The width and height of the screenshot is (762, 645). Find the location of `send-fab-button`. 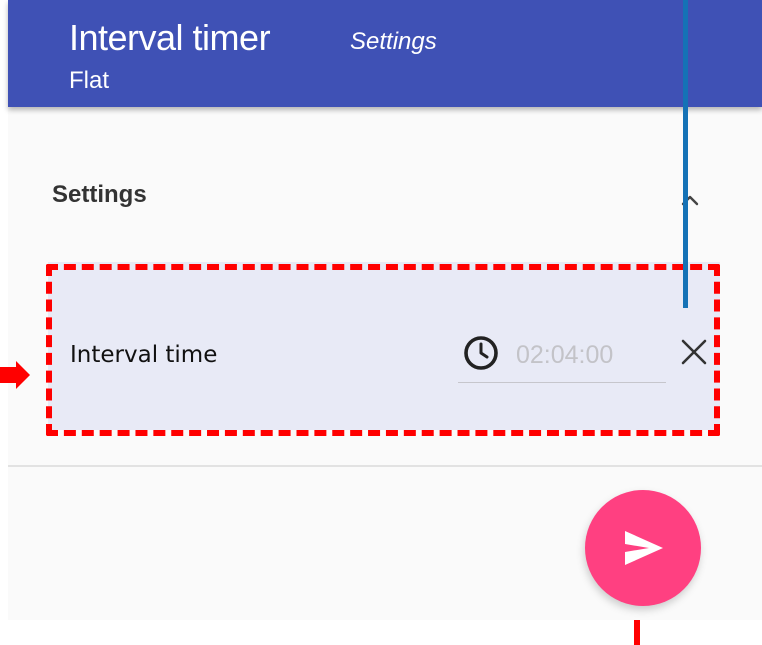

send-fab-button is located at coordinates (643, 548).